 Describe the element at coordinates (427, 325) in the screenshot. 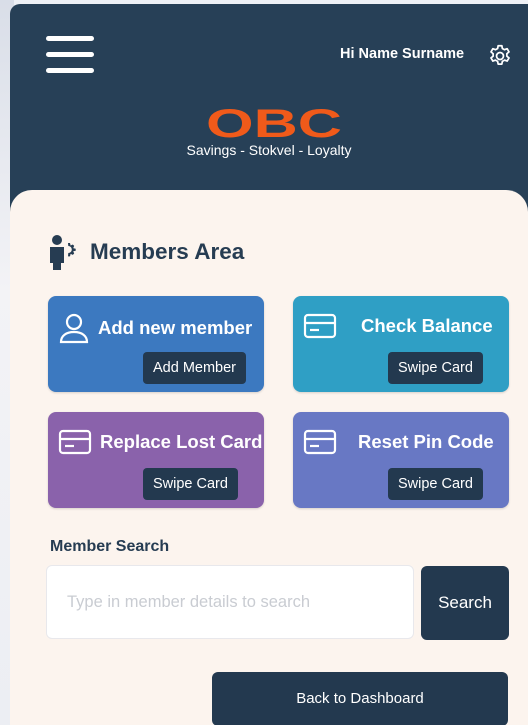

I see `check-balance-card-label: Check Balance` at that location.